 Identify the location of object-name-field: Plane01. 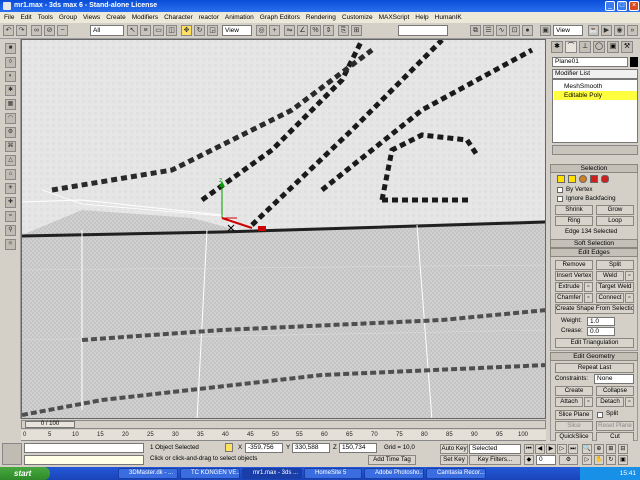
(590, 62).